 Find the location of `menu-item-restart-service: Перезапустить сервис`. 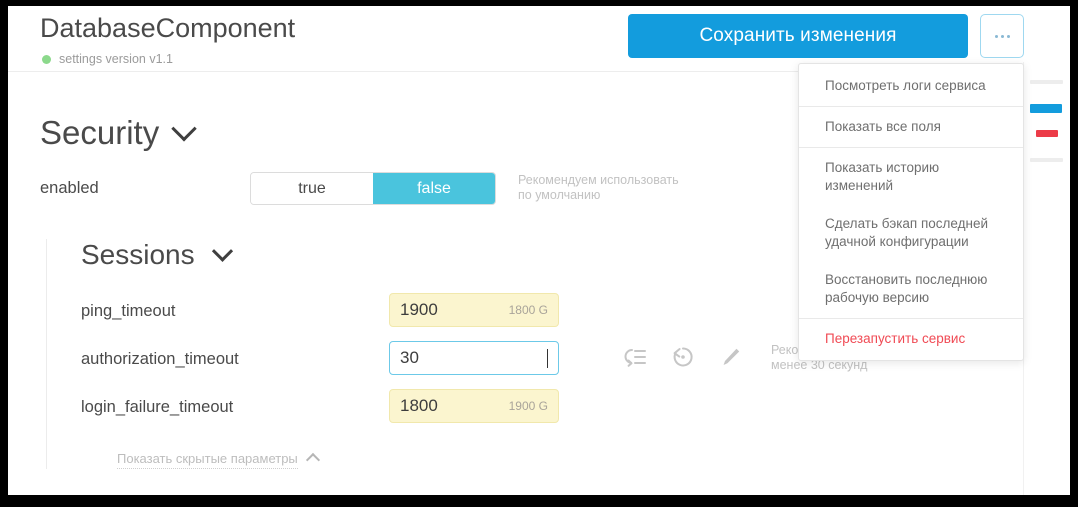

menu-item-restart-service: Перезапустить сервис is located at coordinates (911, 339).